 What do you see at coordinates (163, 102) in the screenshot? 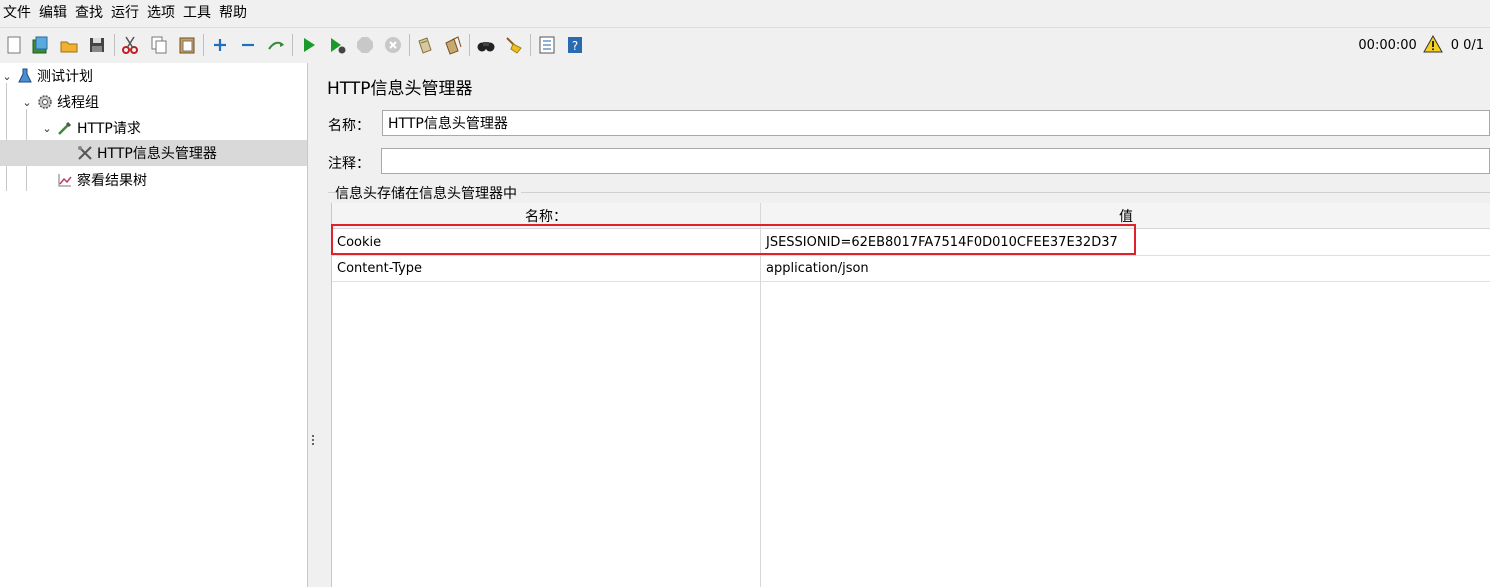
I see `tree-node-thread-group: ⌄ 线程组` at bounding box center [163, 102].